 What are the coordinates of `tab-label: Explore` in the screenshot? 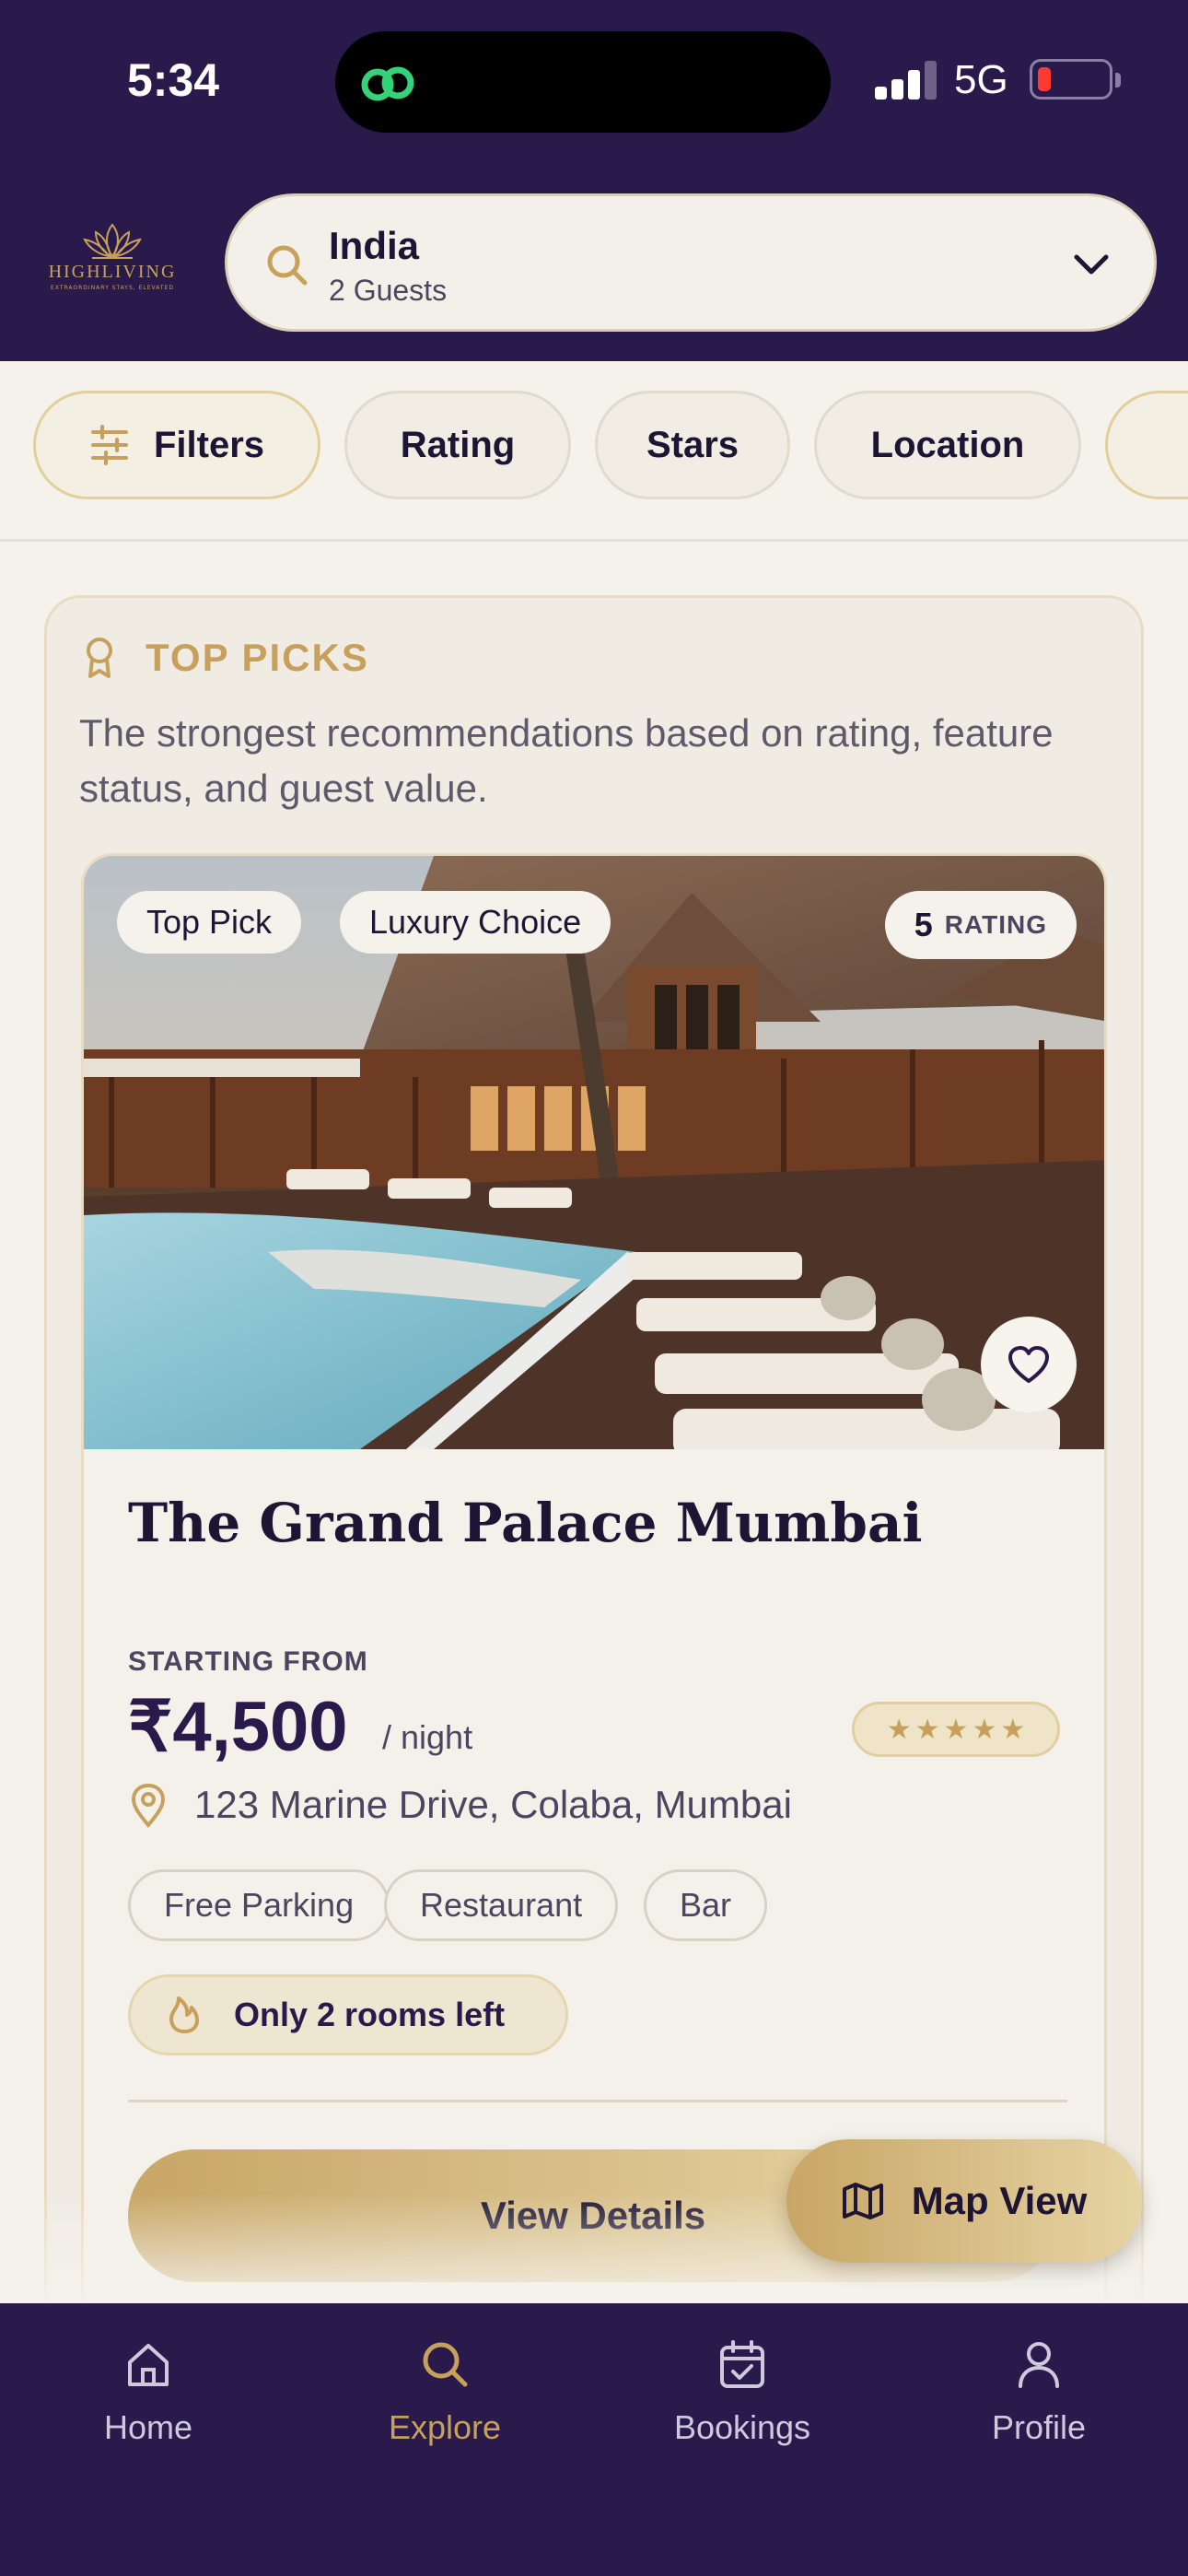 It's located at (445, 2427).